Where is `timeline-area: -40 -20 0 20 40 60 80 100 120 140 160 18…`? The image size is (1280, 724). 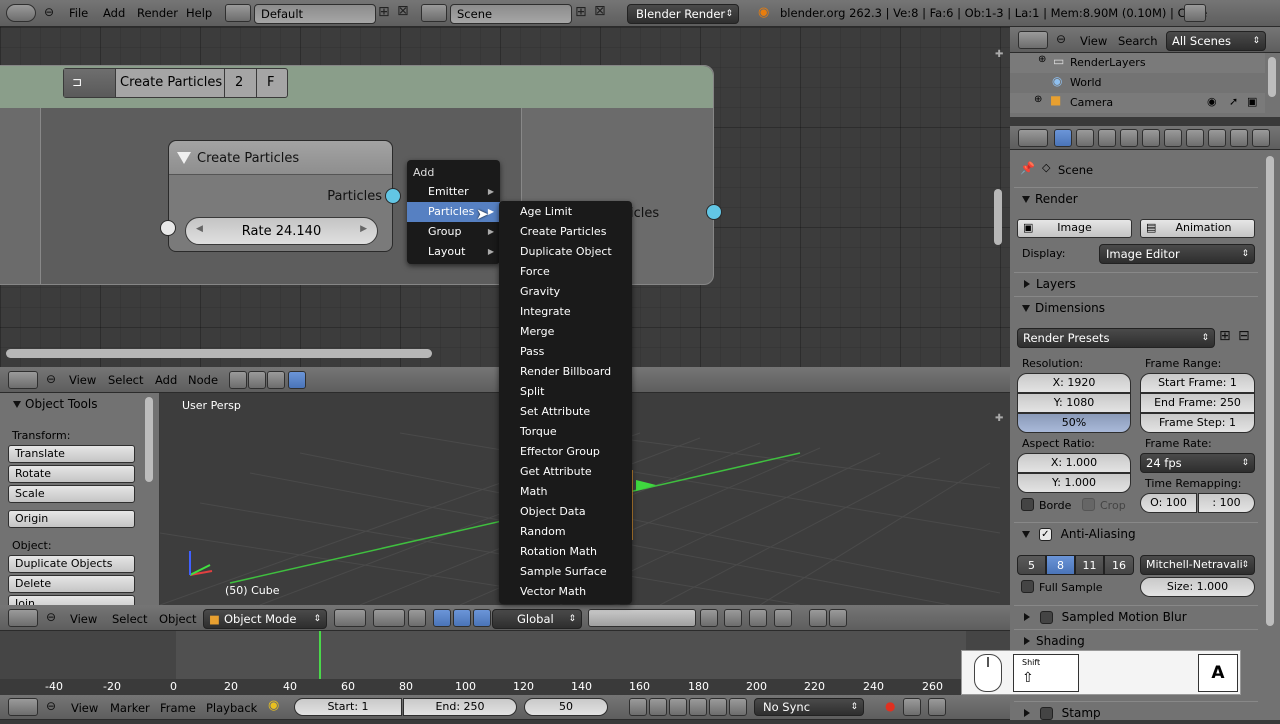 timeline-area: -40 -20 0 20 40 60 80 100 120 140 160 18… is located at coordinates (505, 663).